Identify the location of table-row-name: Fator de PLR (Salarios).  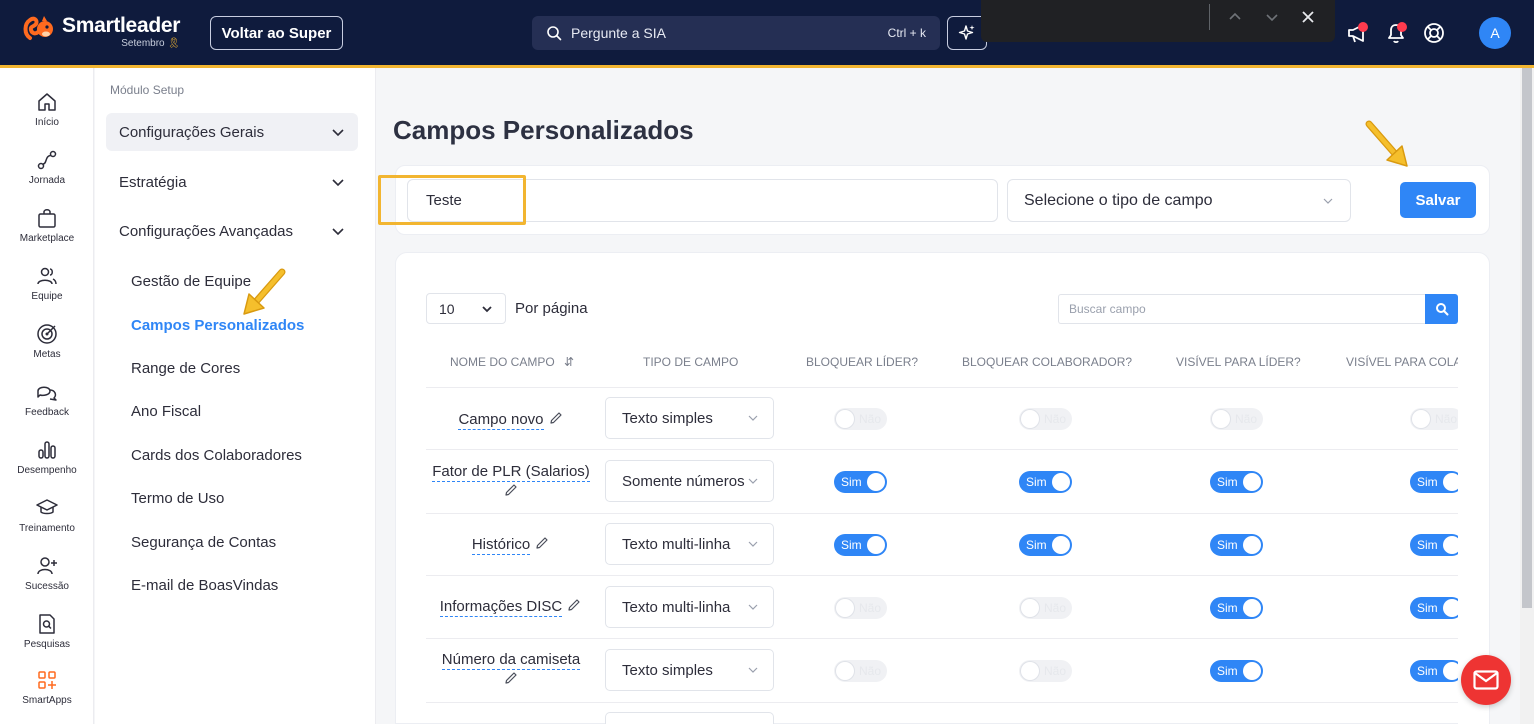
(511, 482).